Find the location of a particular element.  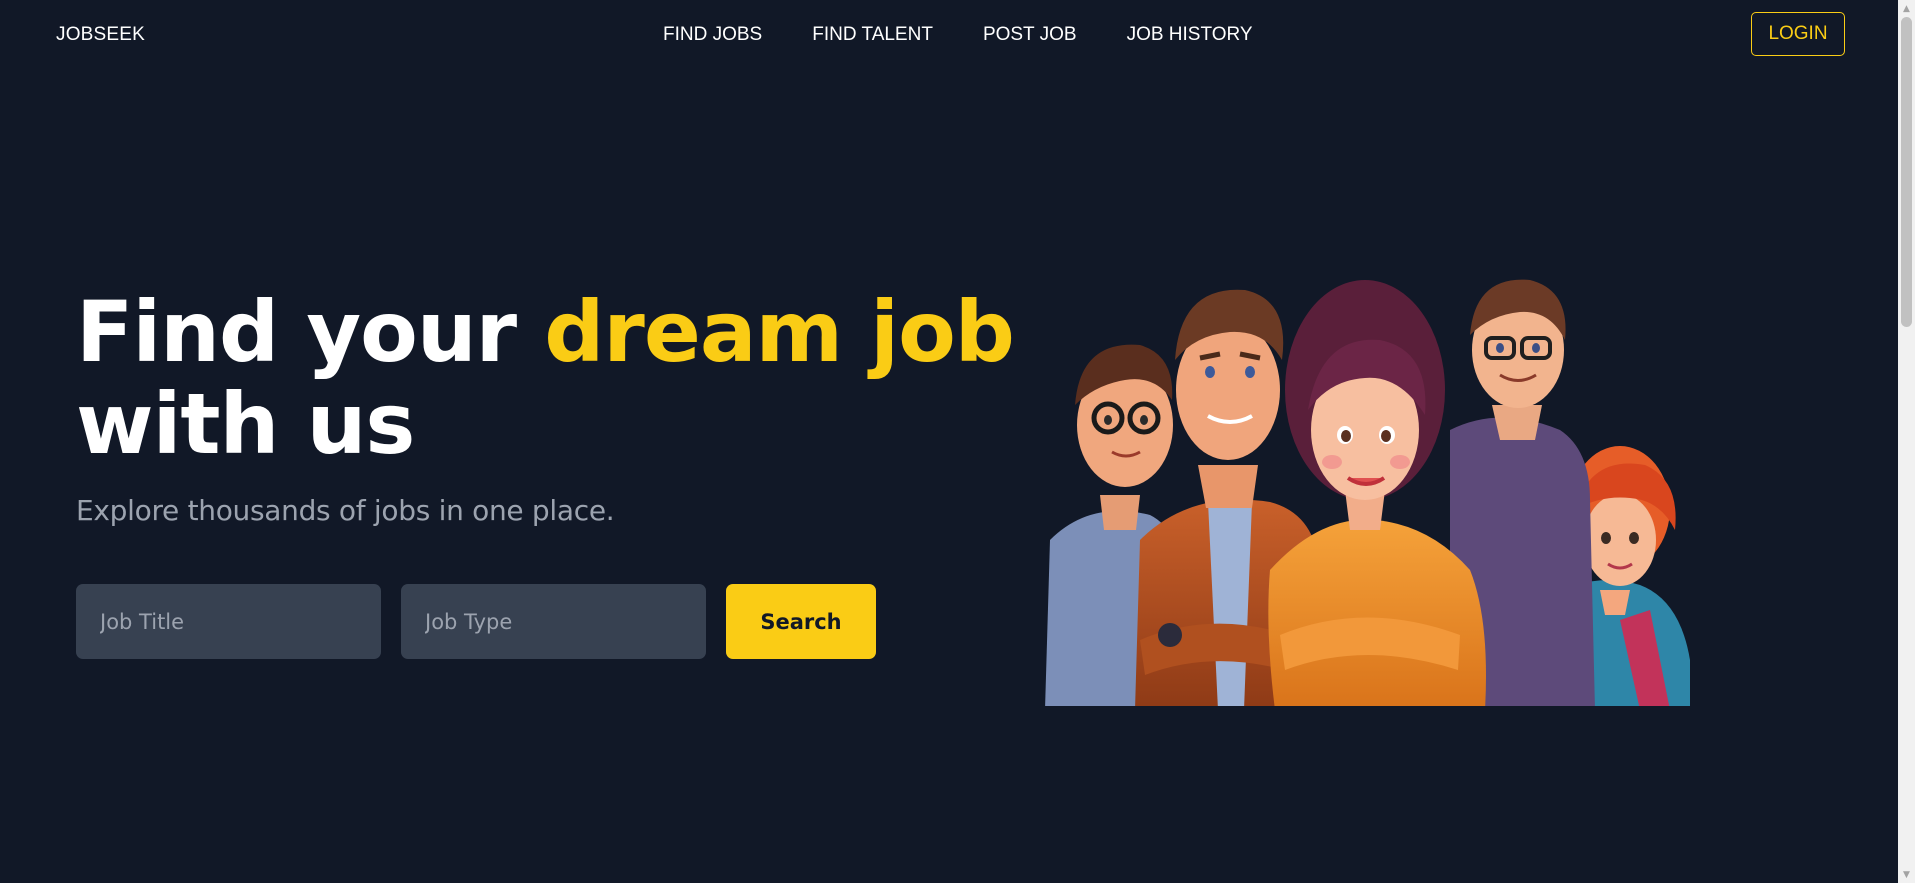

login-button: LOGIN is located at coordinates (1798, 34).